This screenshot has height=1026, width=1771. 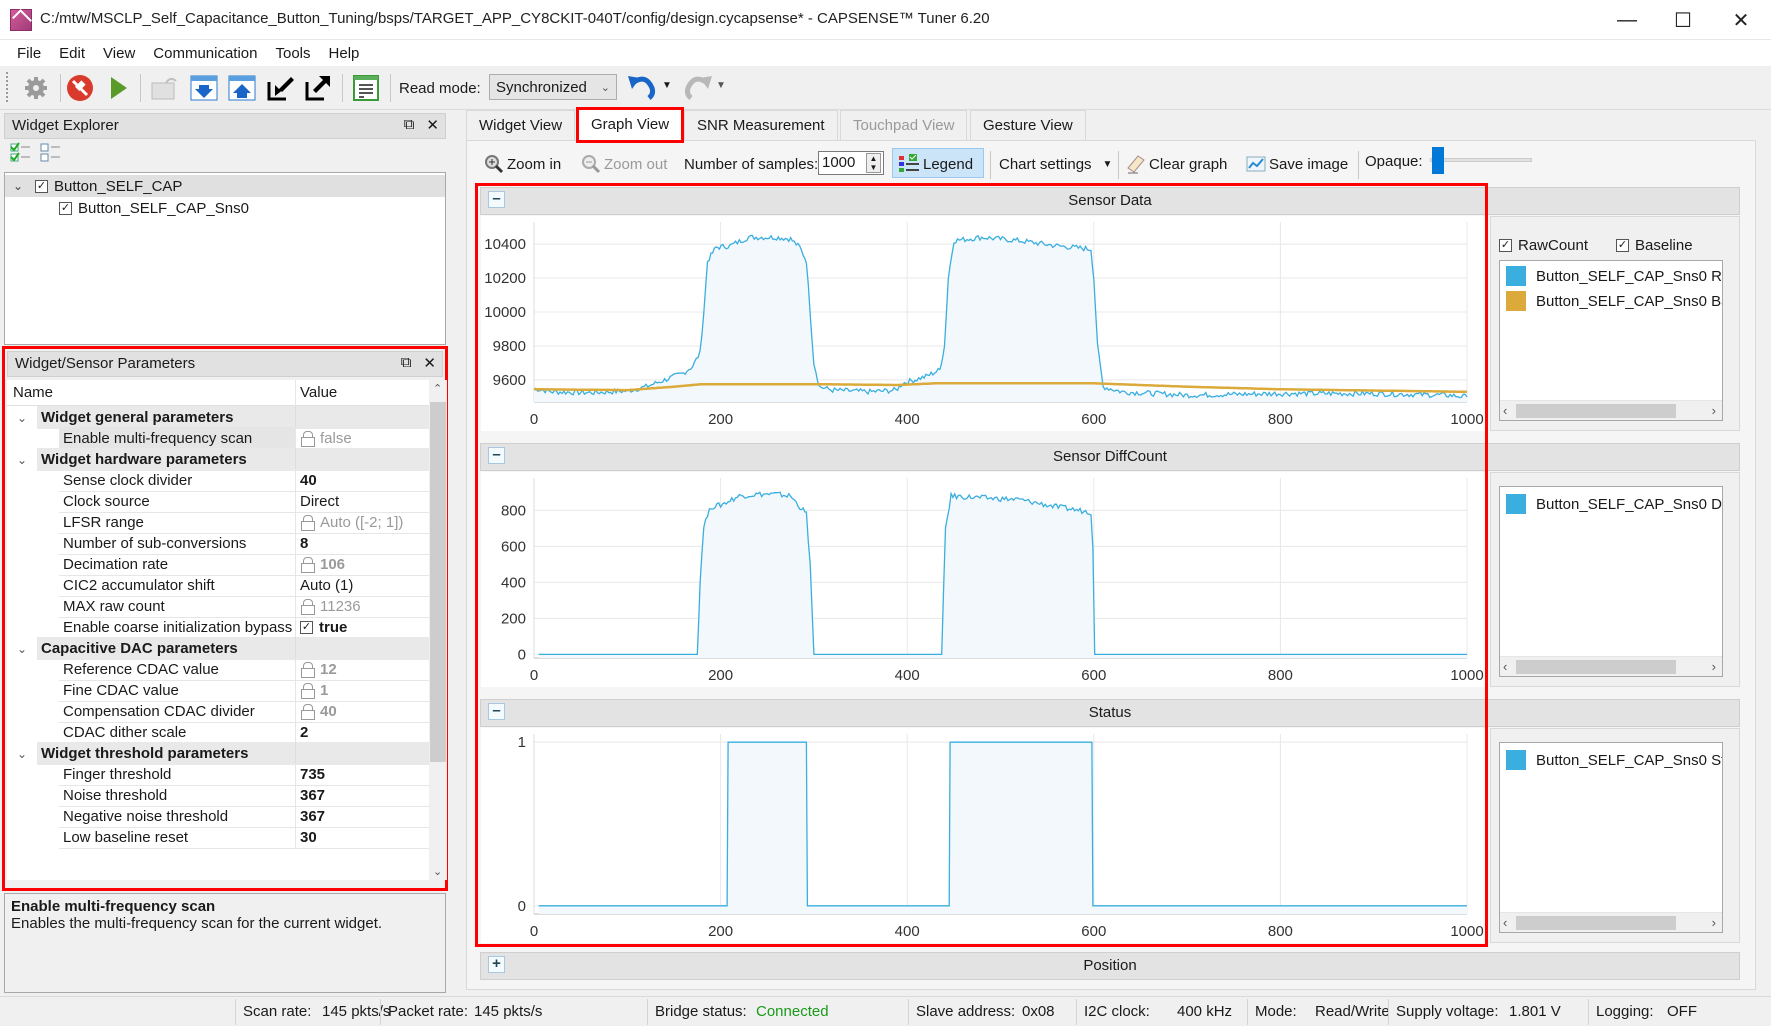 I want to click on legend-entry: Button_SELF_CAP_Sns0 RawCount, so click(x=1614, y=276).